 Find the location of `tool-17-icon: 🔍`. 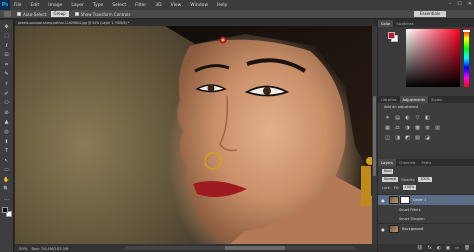

tool-17-icon: 🔍 is located at coordinates (6, 189).